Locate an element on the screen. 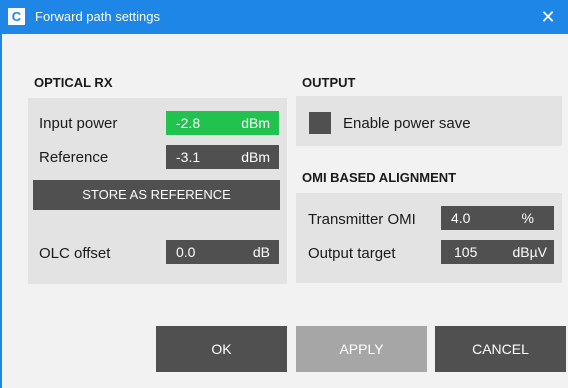 This screenshot has width=568, height=388. output-target-value: 105 is located at coordinates (466, 252).